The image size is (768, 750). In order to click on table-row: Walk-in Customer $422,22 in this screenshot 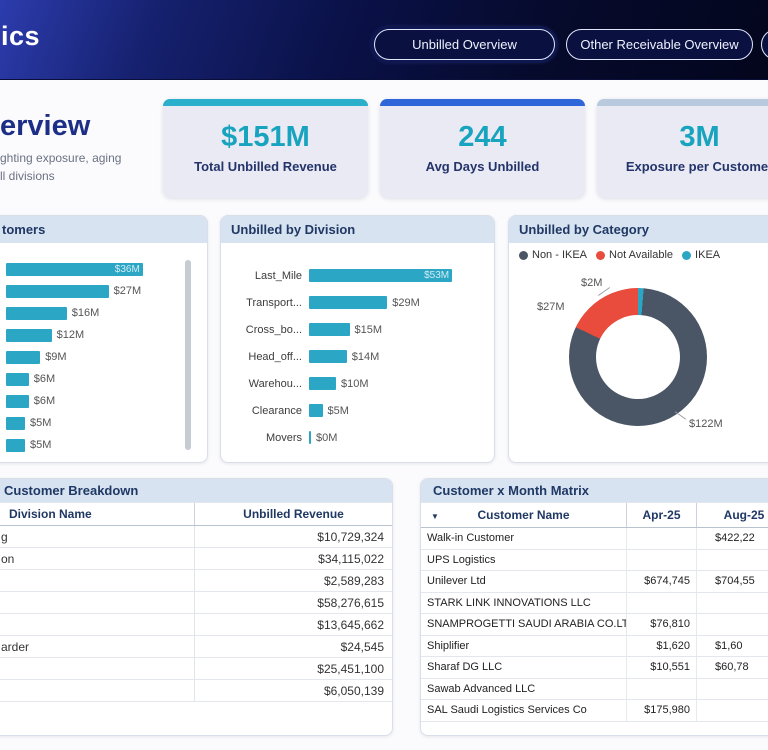, I will do `click(594, 539)`.